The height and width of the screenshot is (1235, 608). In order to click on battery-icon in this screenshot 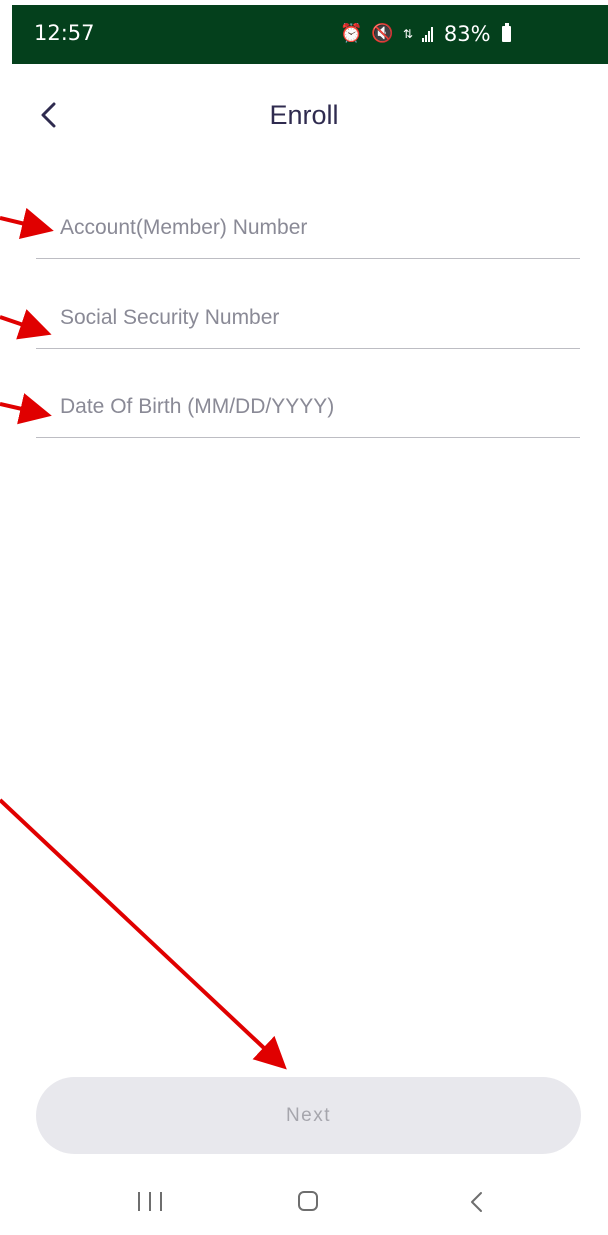, I will do `click(506, 32)`.